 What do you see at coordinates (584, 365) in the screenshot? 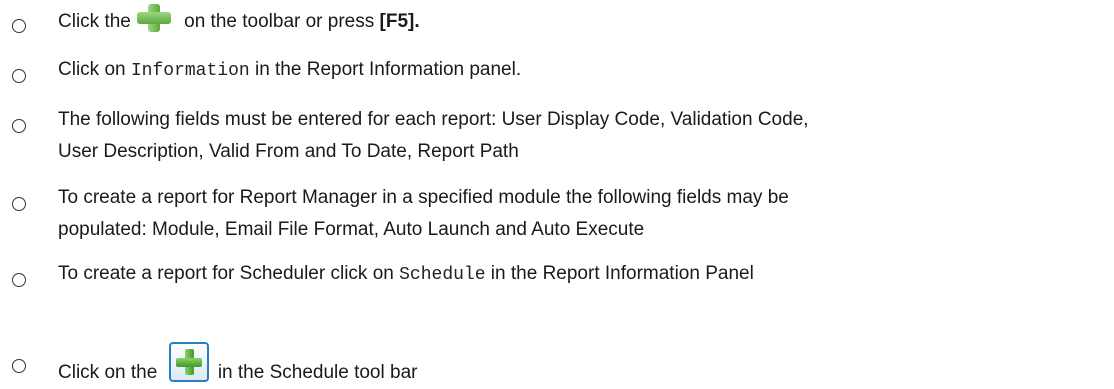
I see `item-text: Click on the in the Schedule tool bar` at bounding box center [584, 365].